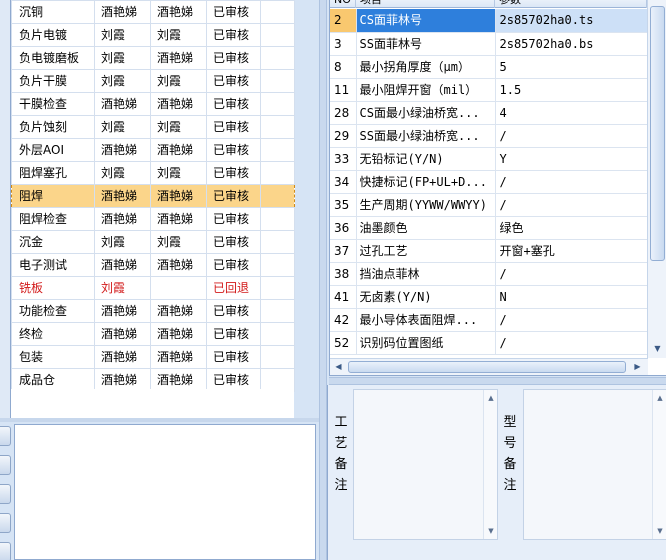 The width and height of the screenshot is (666, 560). What do you see at coordinates (571, 67) in the screenshot?
I see `param-cell: 5` at bounding box center [571, 67].